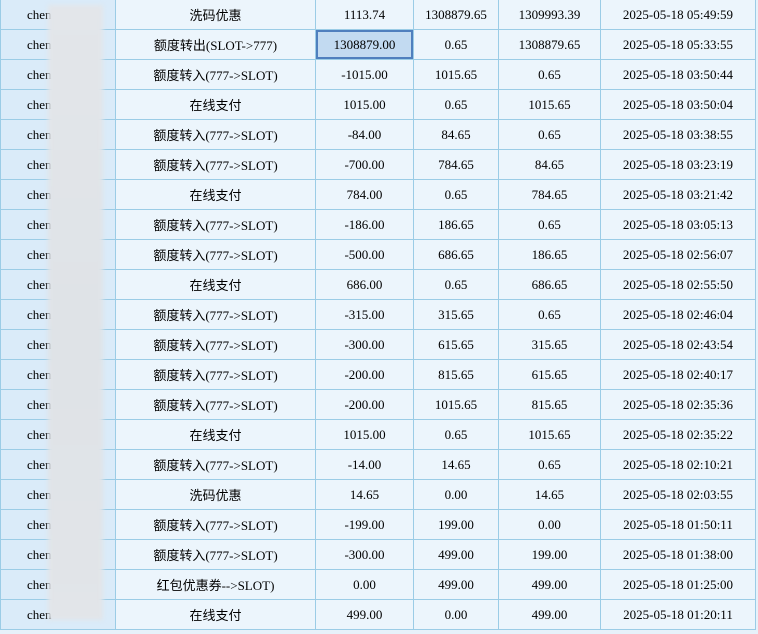  Describe the element at coordinates (678, 74) in the screenshot. I see `timestamp-cell: 2025-05-18 03:50:44` at that location.